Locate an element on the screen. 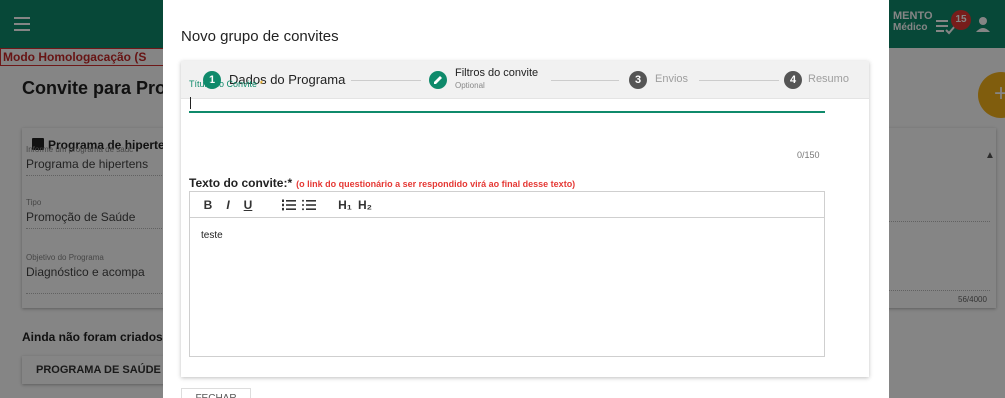 The image size is (1005, 398). invite-title-input is located at coordinates (507, 103).